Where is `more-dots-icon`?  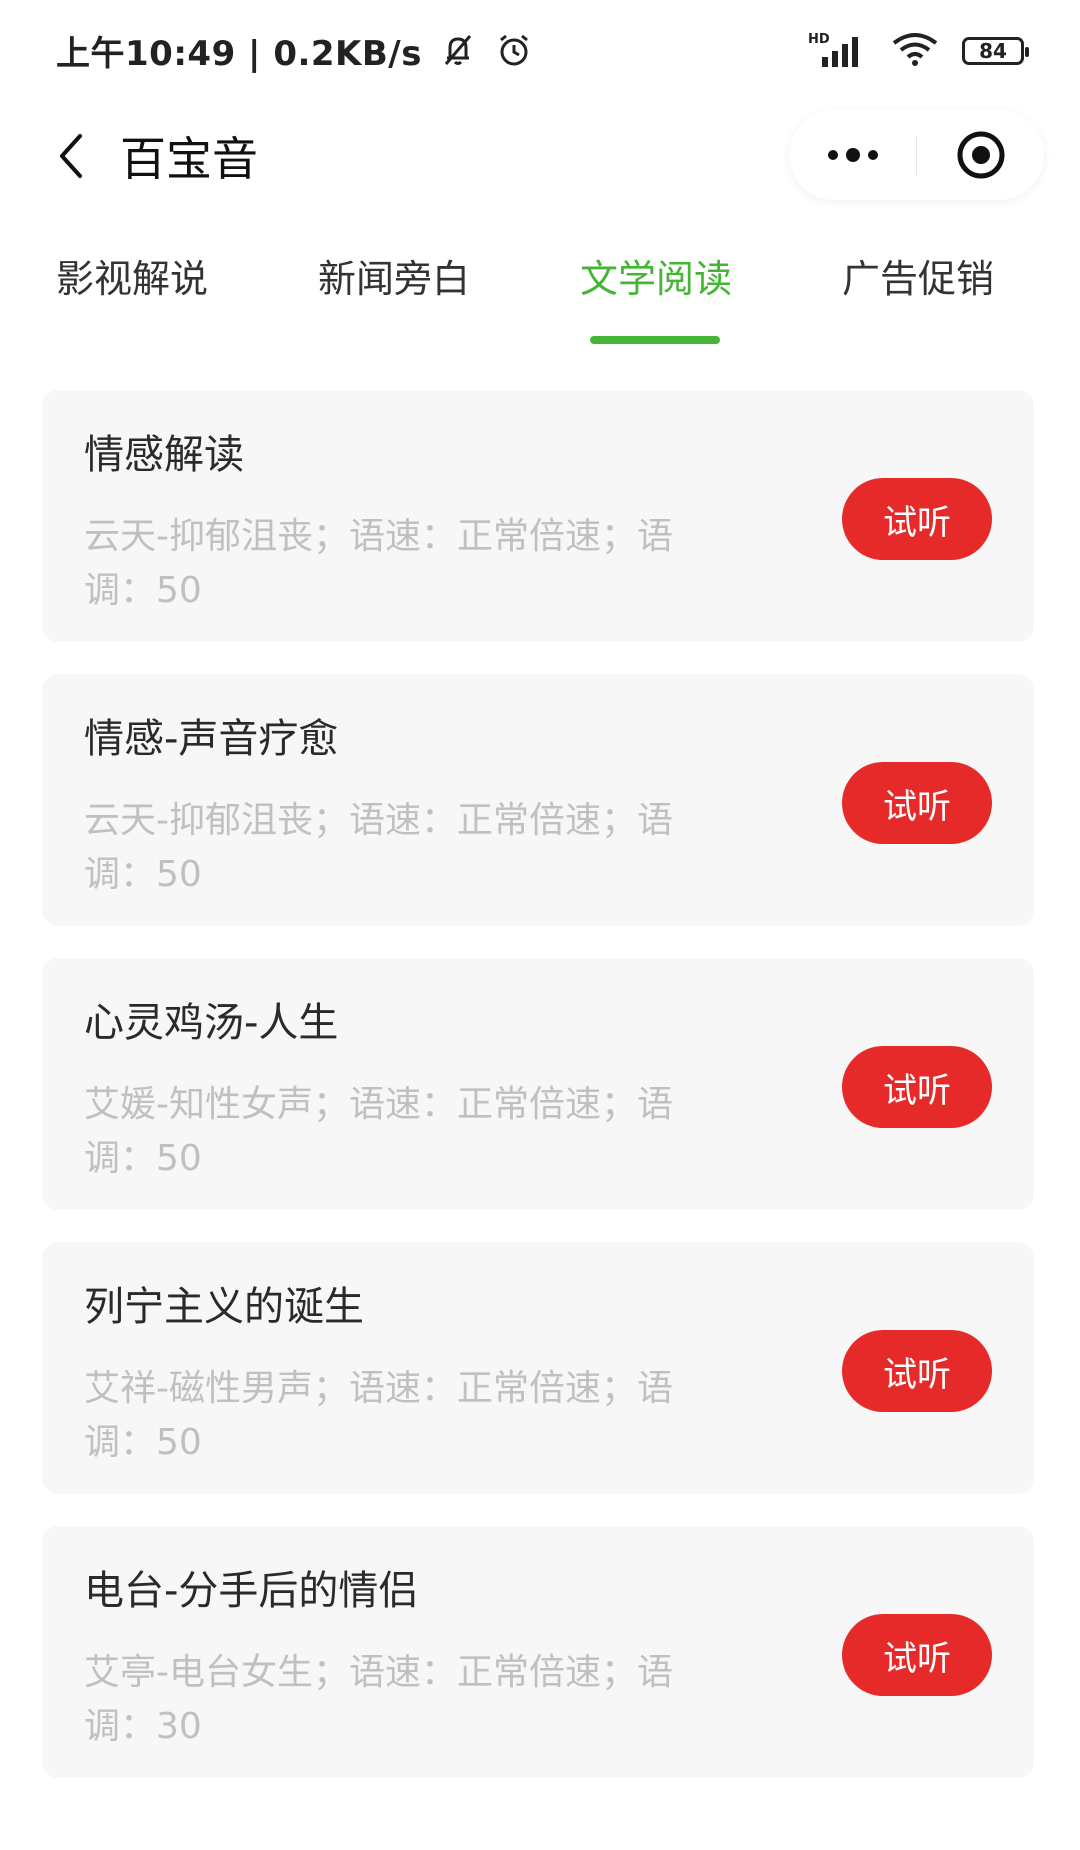
more-dots-icon is located at coordinates (852, 155).